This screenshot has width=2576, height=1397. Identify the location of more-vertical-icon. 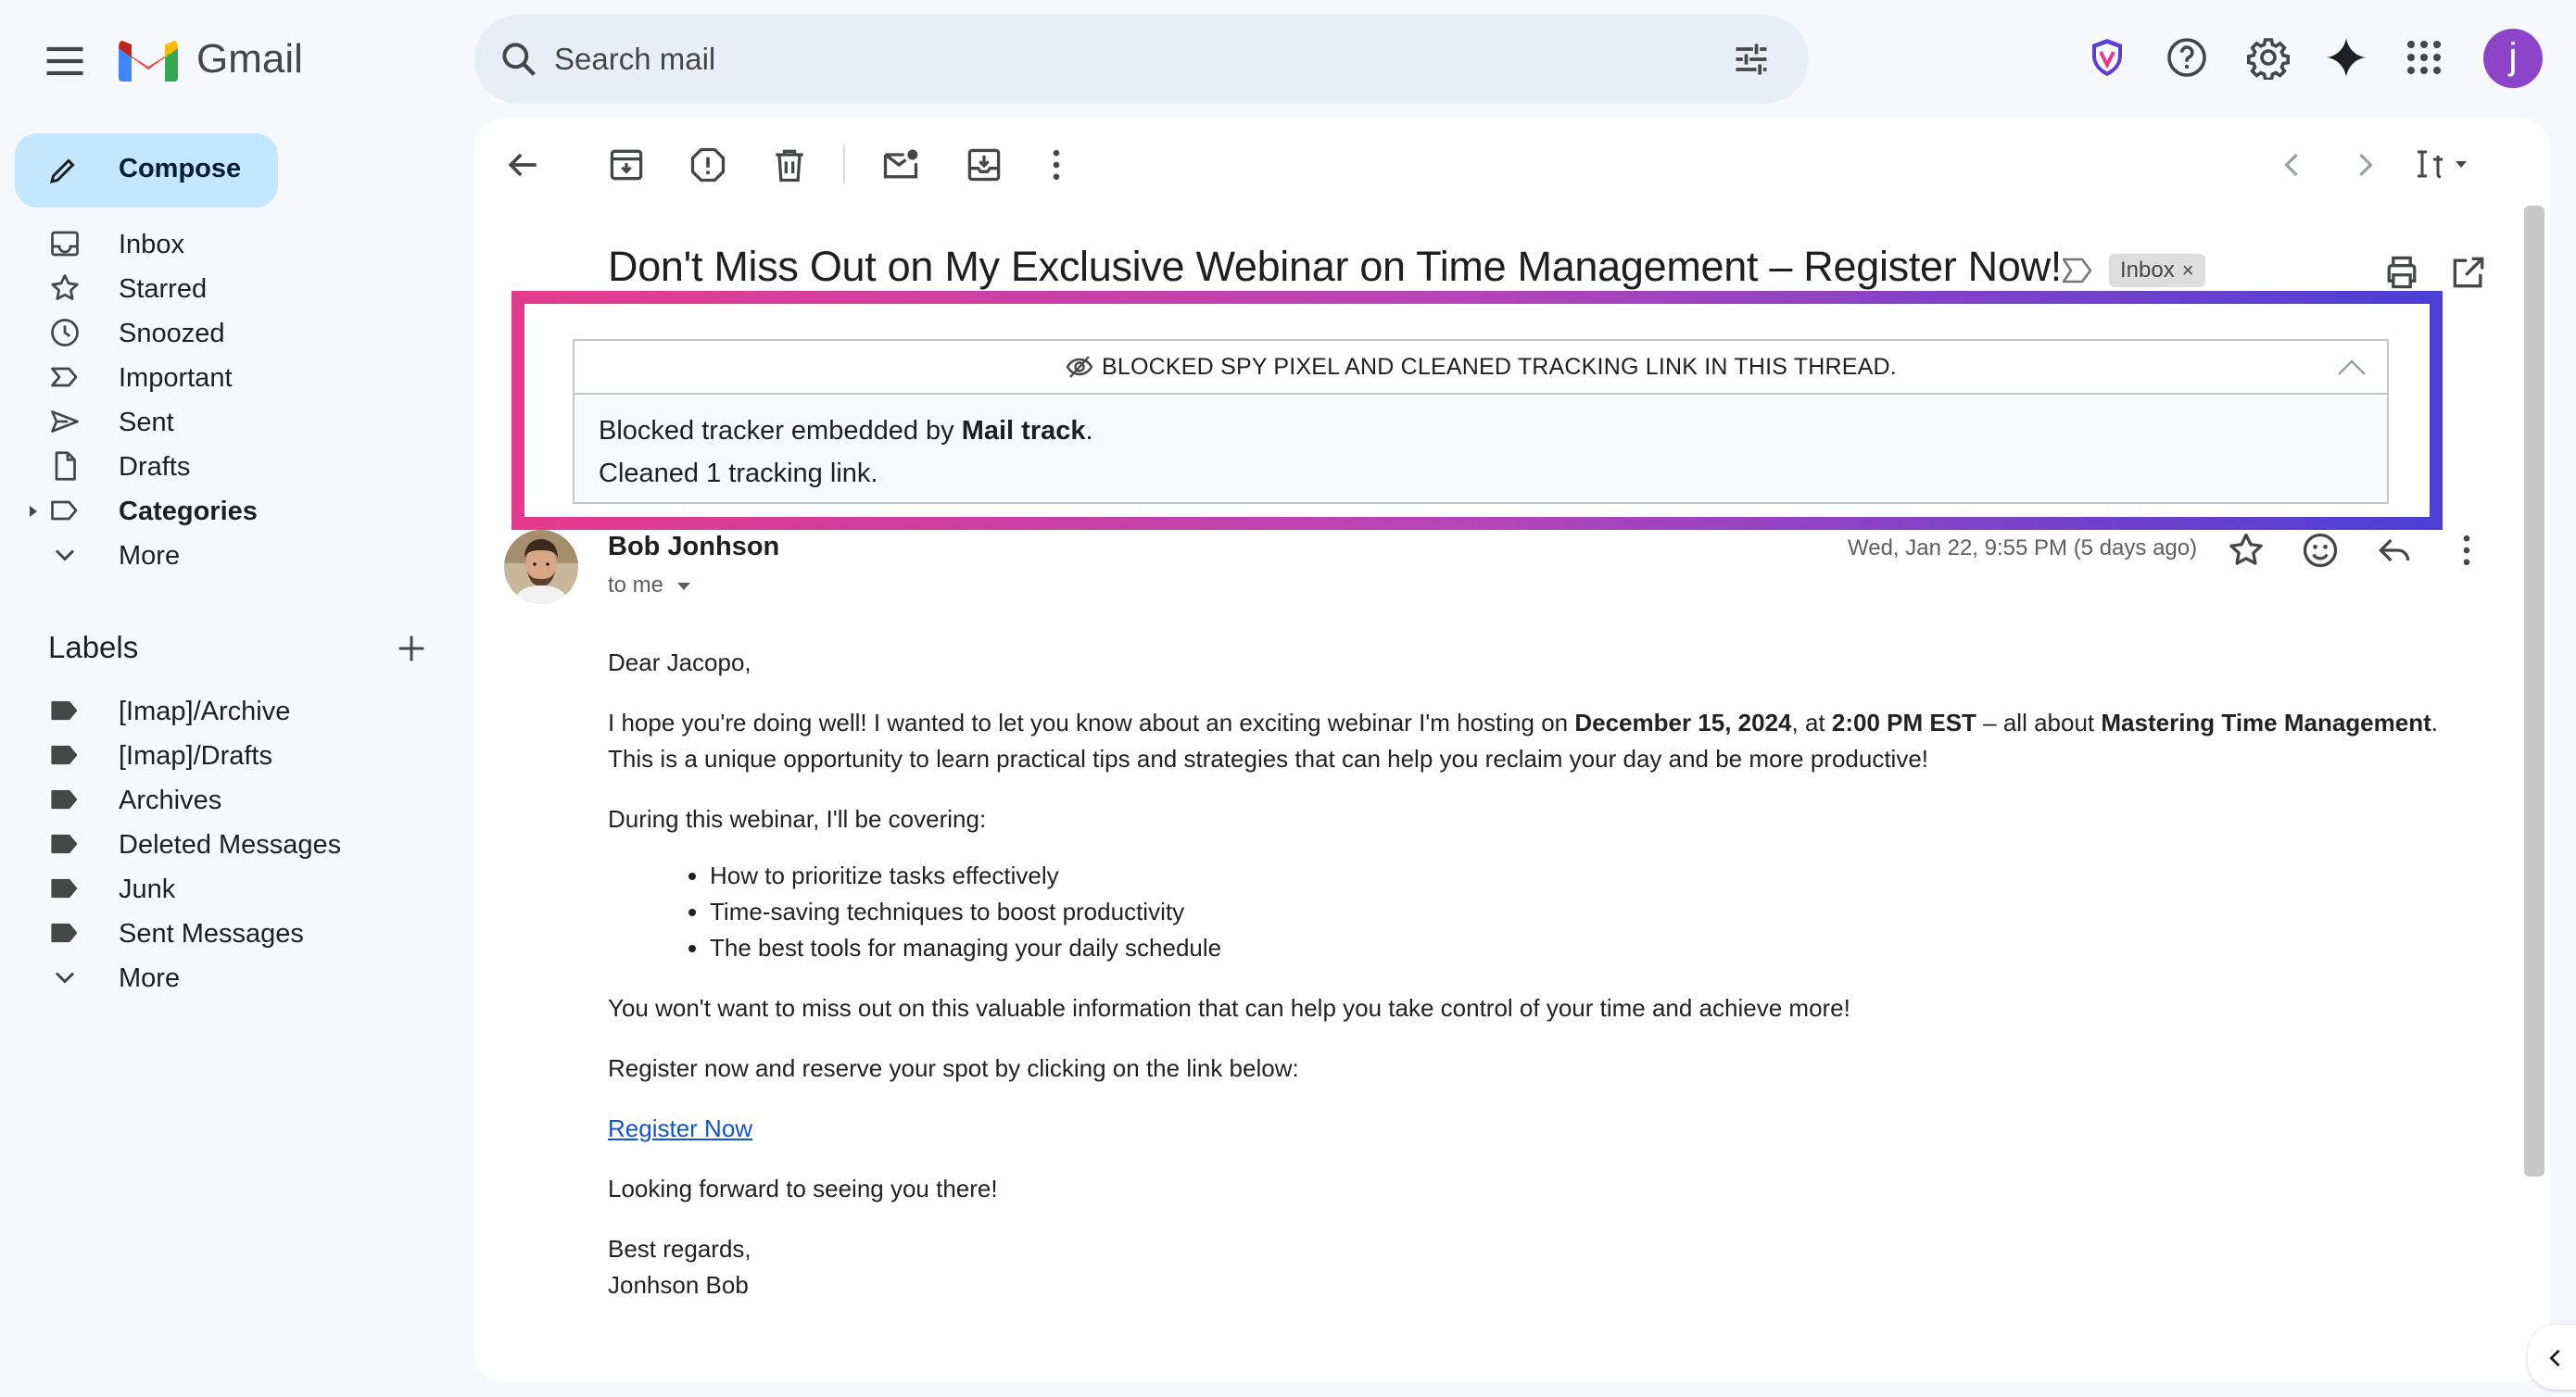
(1056, 165).